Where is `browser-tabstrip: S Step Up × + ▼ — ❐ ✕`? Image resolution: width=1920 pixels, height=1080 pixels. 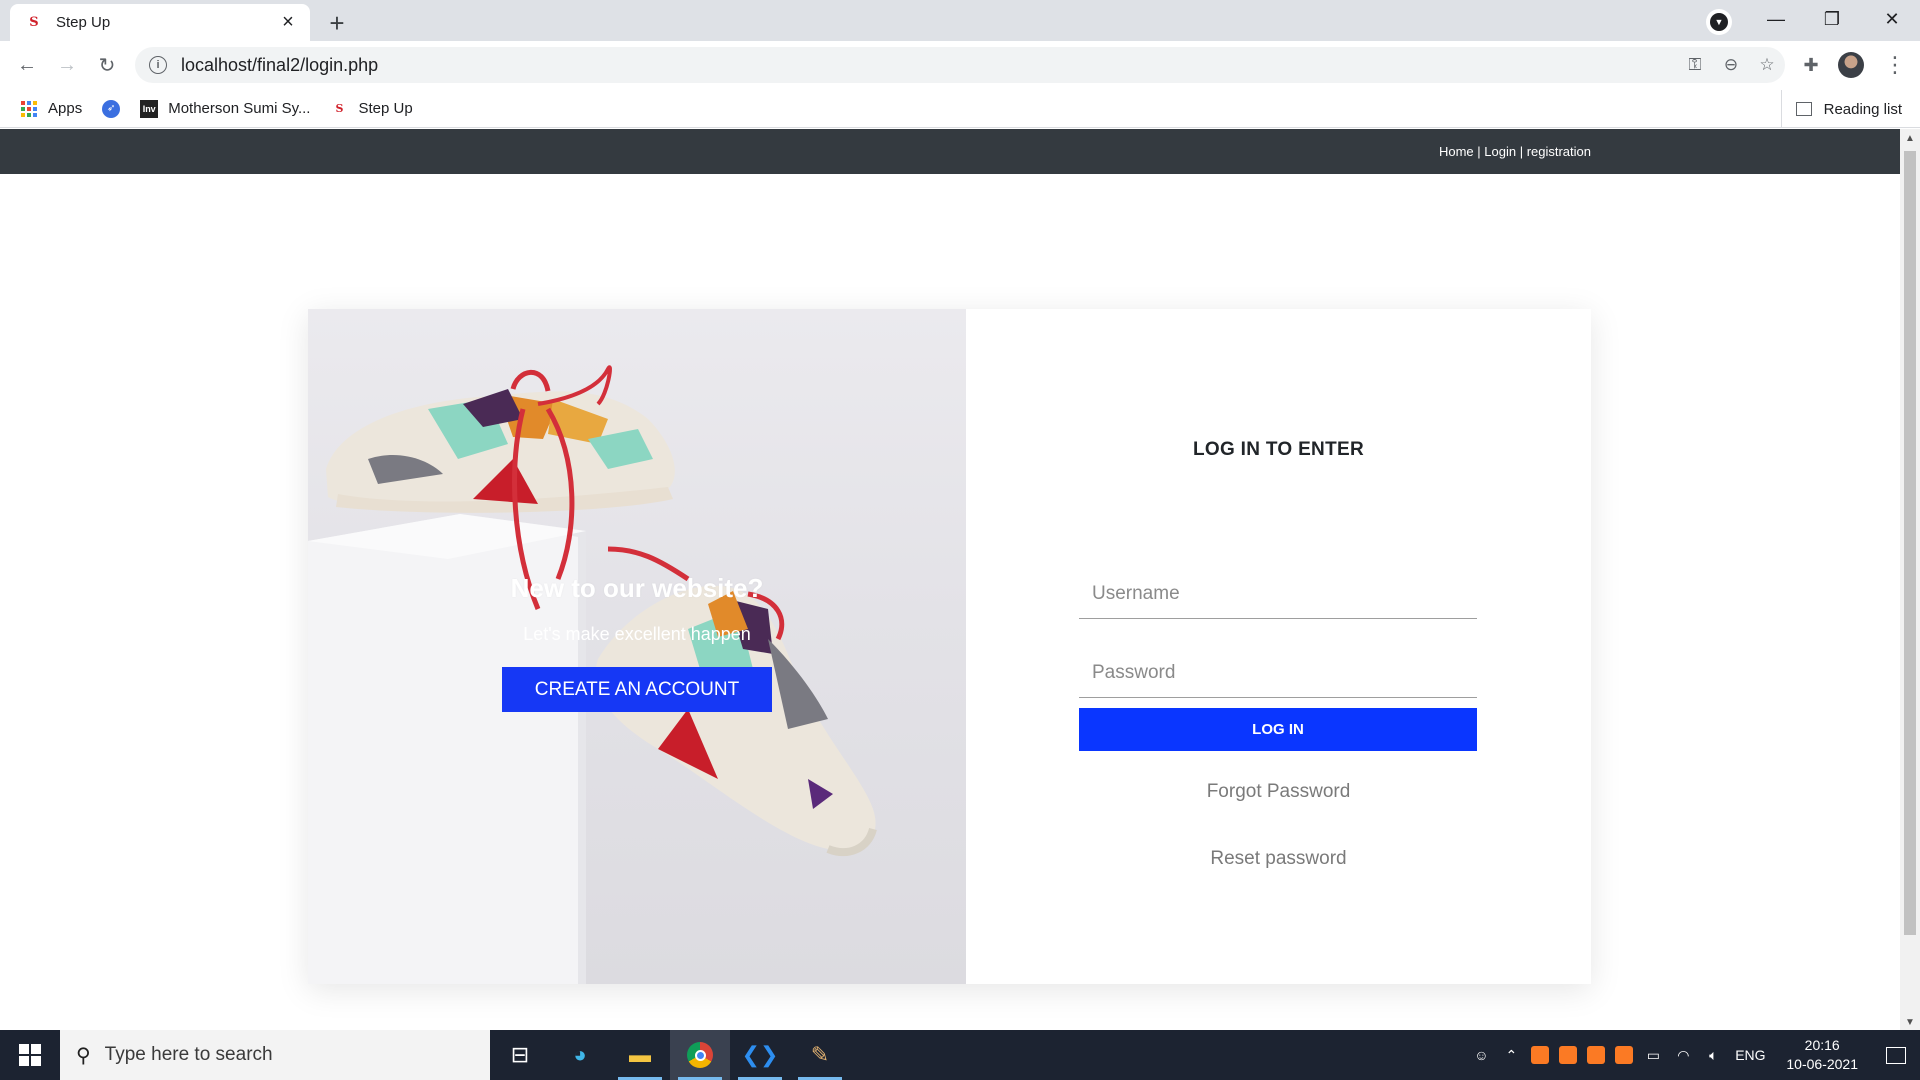 browser-tabstrip: S Step Up × + ▼ — ❐ ✕ is located at coordinates (960, 20).